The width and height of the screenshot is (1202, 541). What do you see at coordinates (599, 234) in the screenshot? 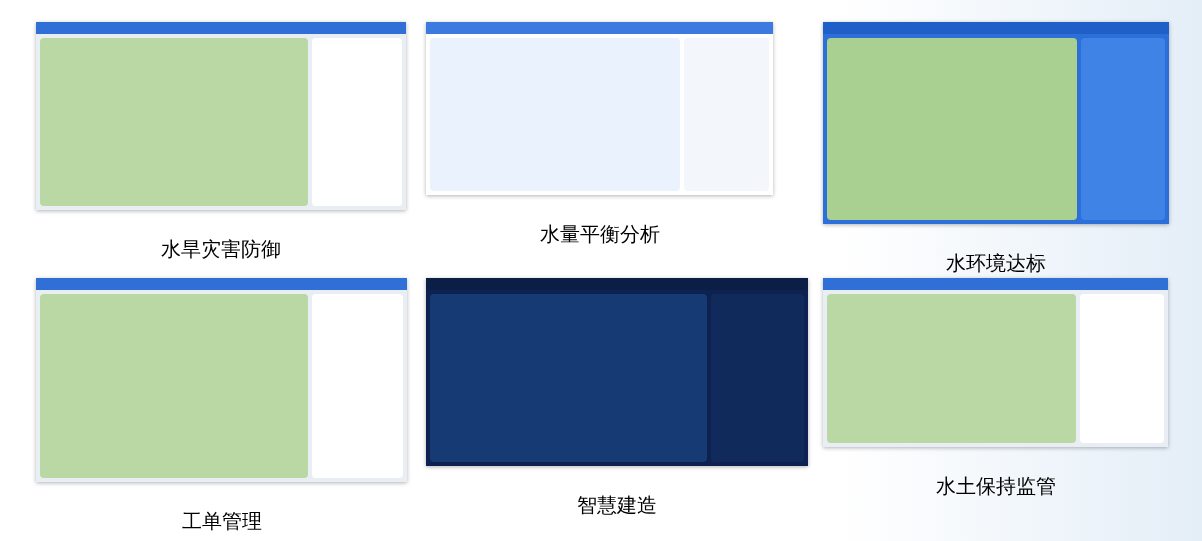
I see `caption: 水量平衡分析` at bounding box center [599, 234].